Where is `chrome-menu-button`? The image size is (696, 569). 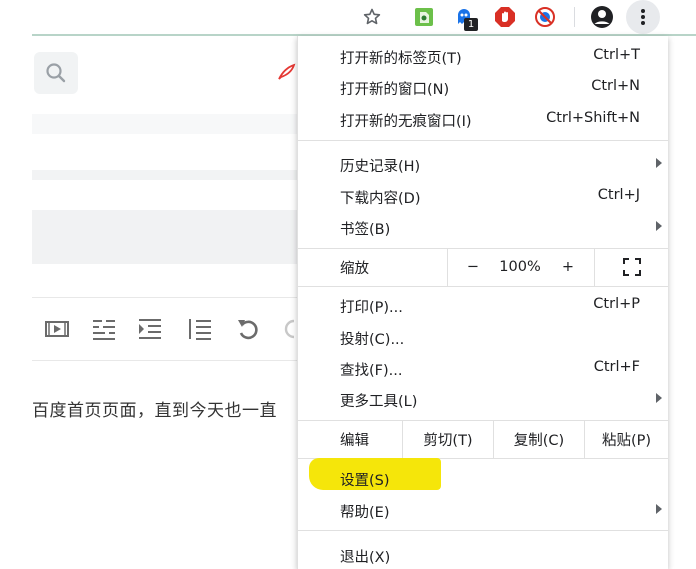
chrome-menu-button is located at coordinates (643, 17).